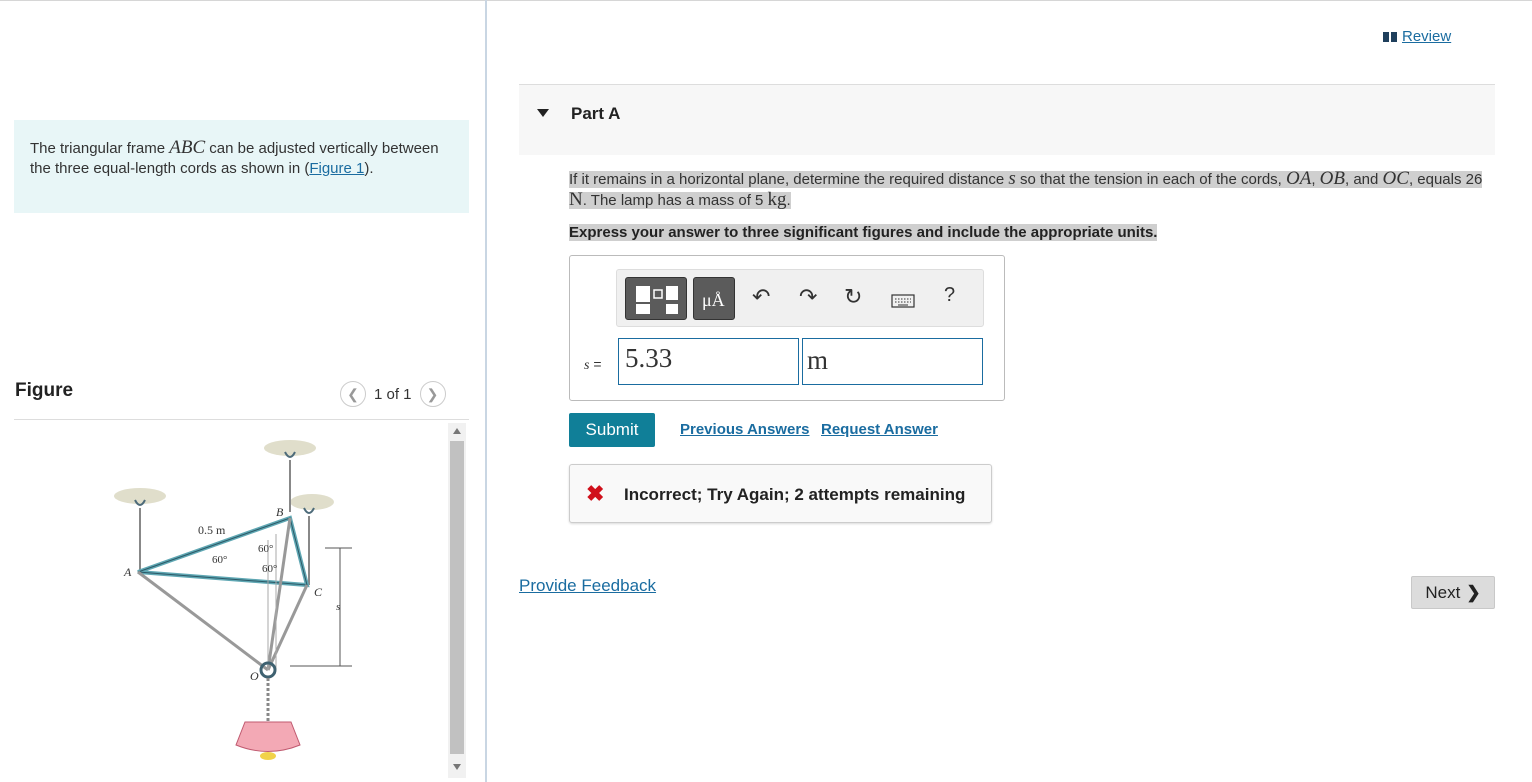 The width and height of the screenshot is (1532, 782). I want to click on review-link: Review, so click(1416, 36).